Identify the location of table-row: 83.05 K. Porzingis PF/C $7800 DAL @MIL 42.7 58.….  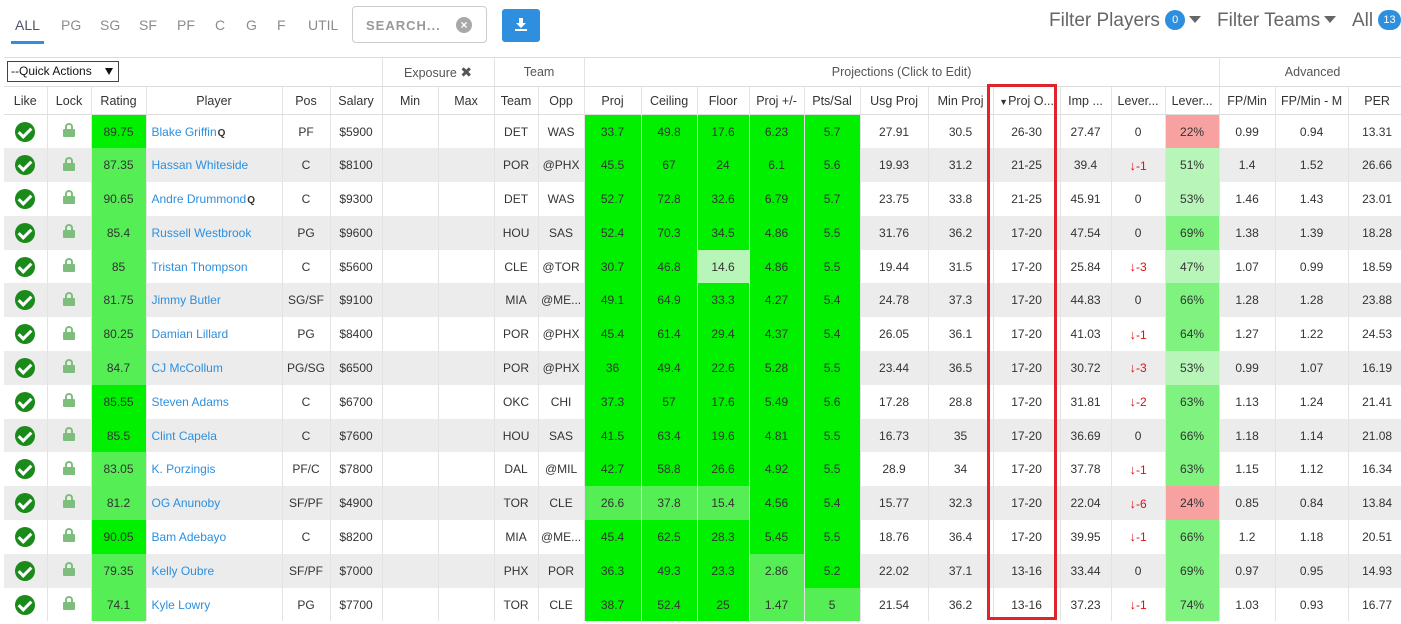
(702, 469).